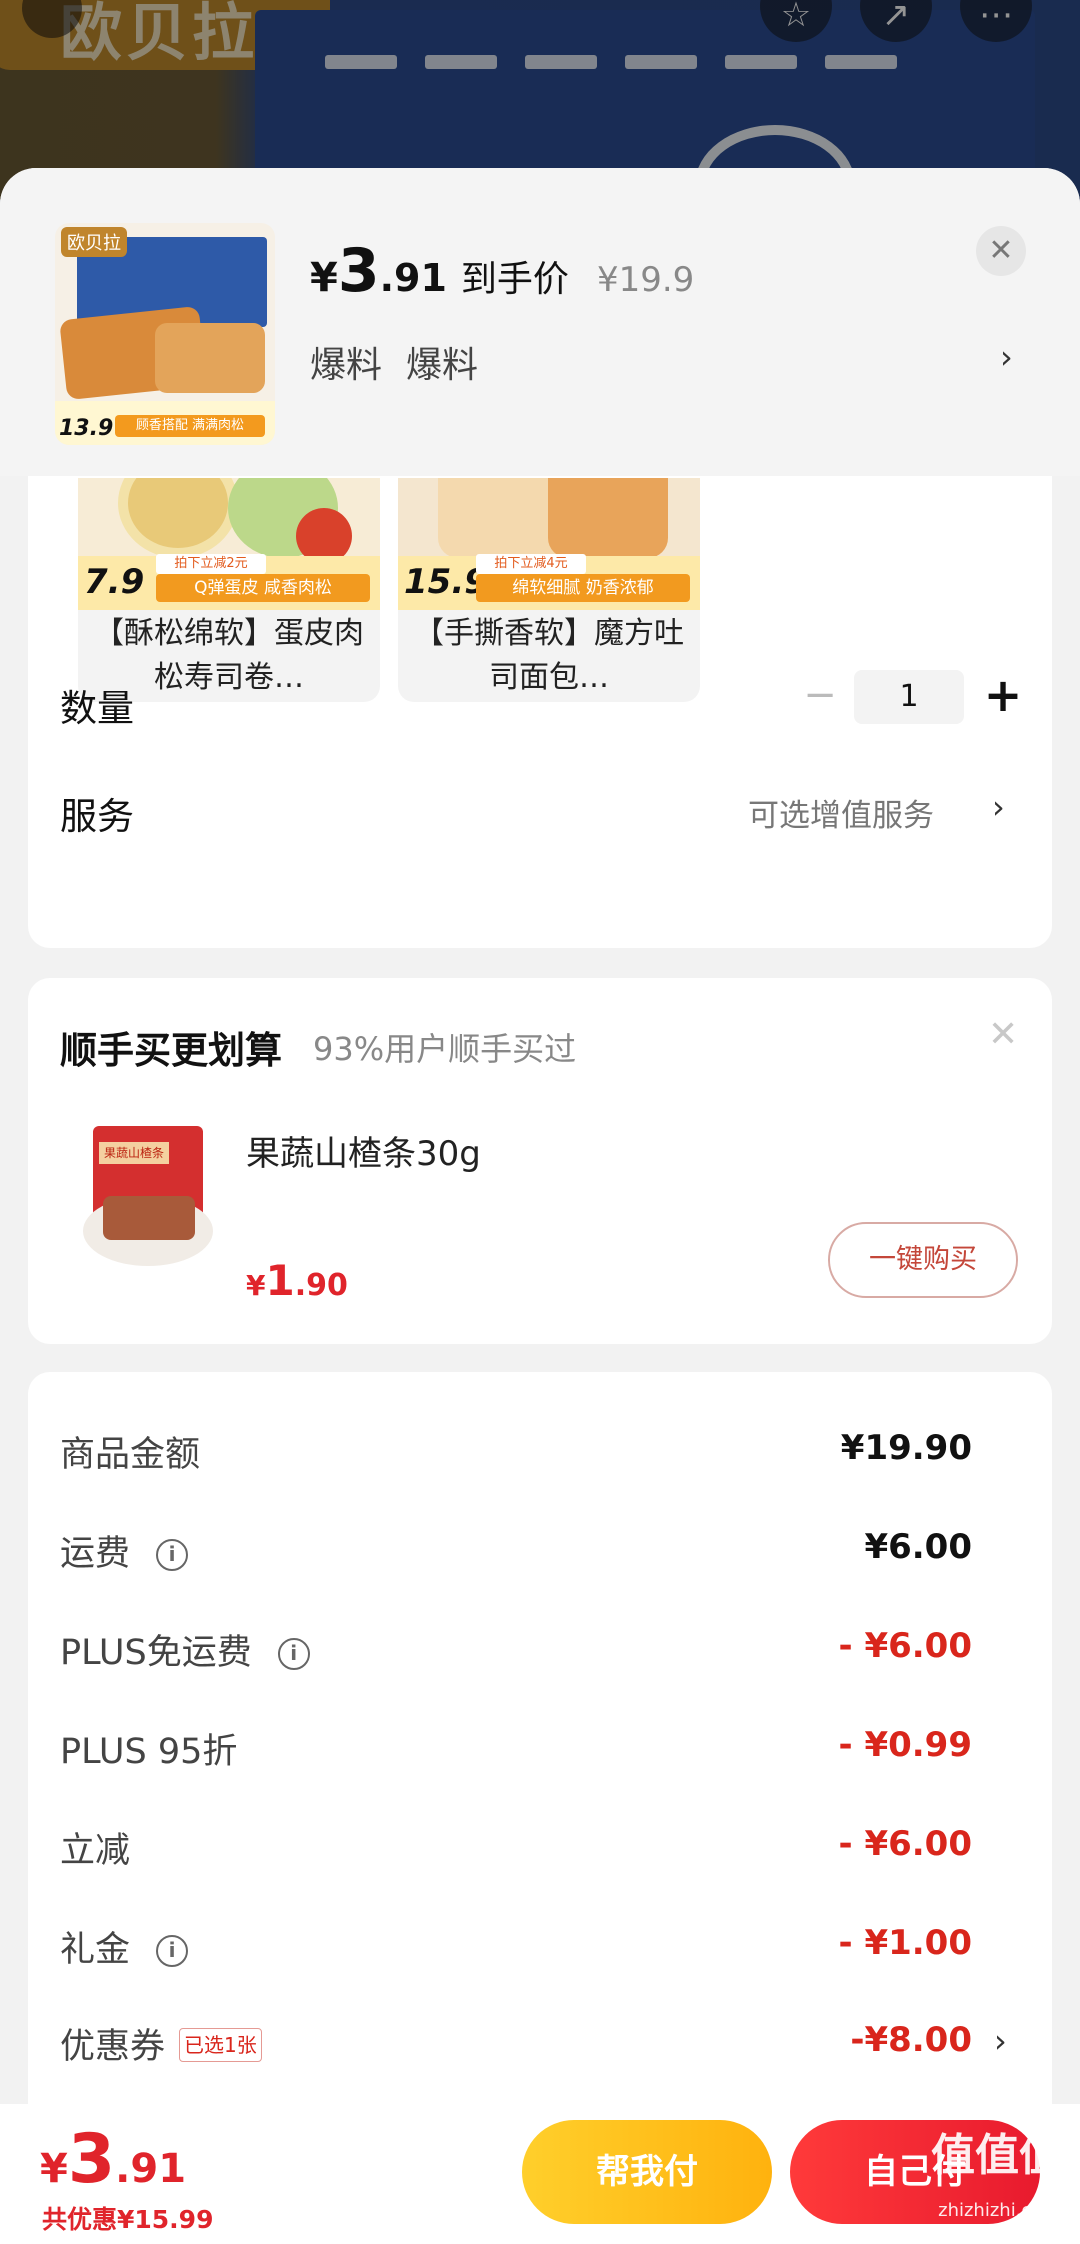 The image size is (1080, 2244). What do you see at coordinates (1003, 695) in the screenshot?
I see `quantity-increase-button: +` at bounding box center [1003, 695].